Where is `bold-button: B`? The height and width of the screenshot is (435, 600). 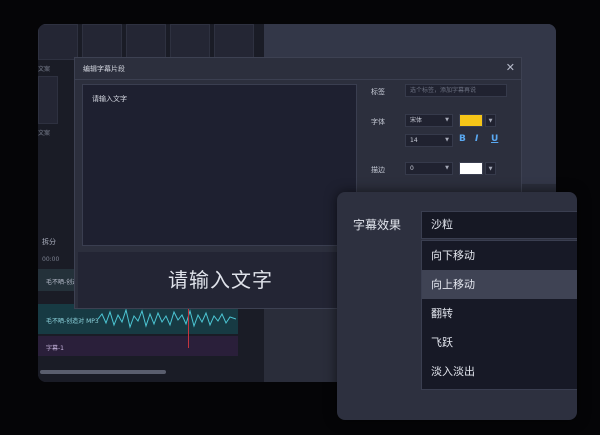
bold-button: B is located at coordinates (462, 139).